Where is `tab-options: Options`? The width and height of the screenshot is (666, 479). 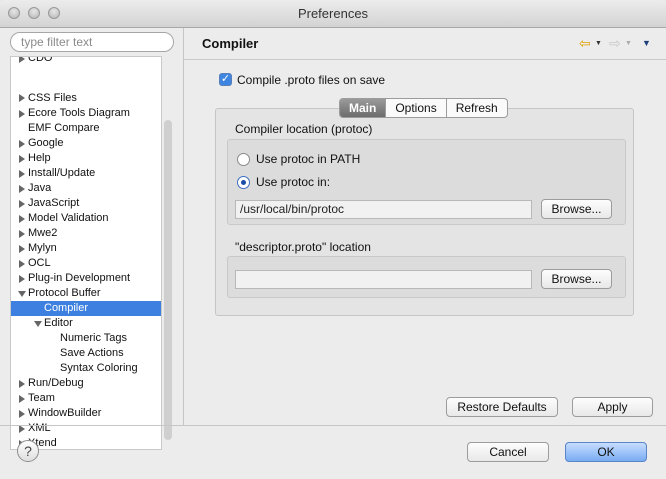 tab-options: Options is located at coordinates (416, 108).